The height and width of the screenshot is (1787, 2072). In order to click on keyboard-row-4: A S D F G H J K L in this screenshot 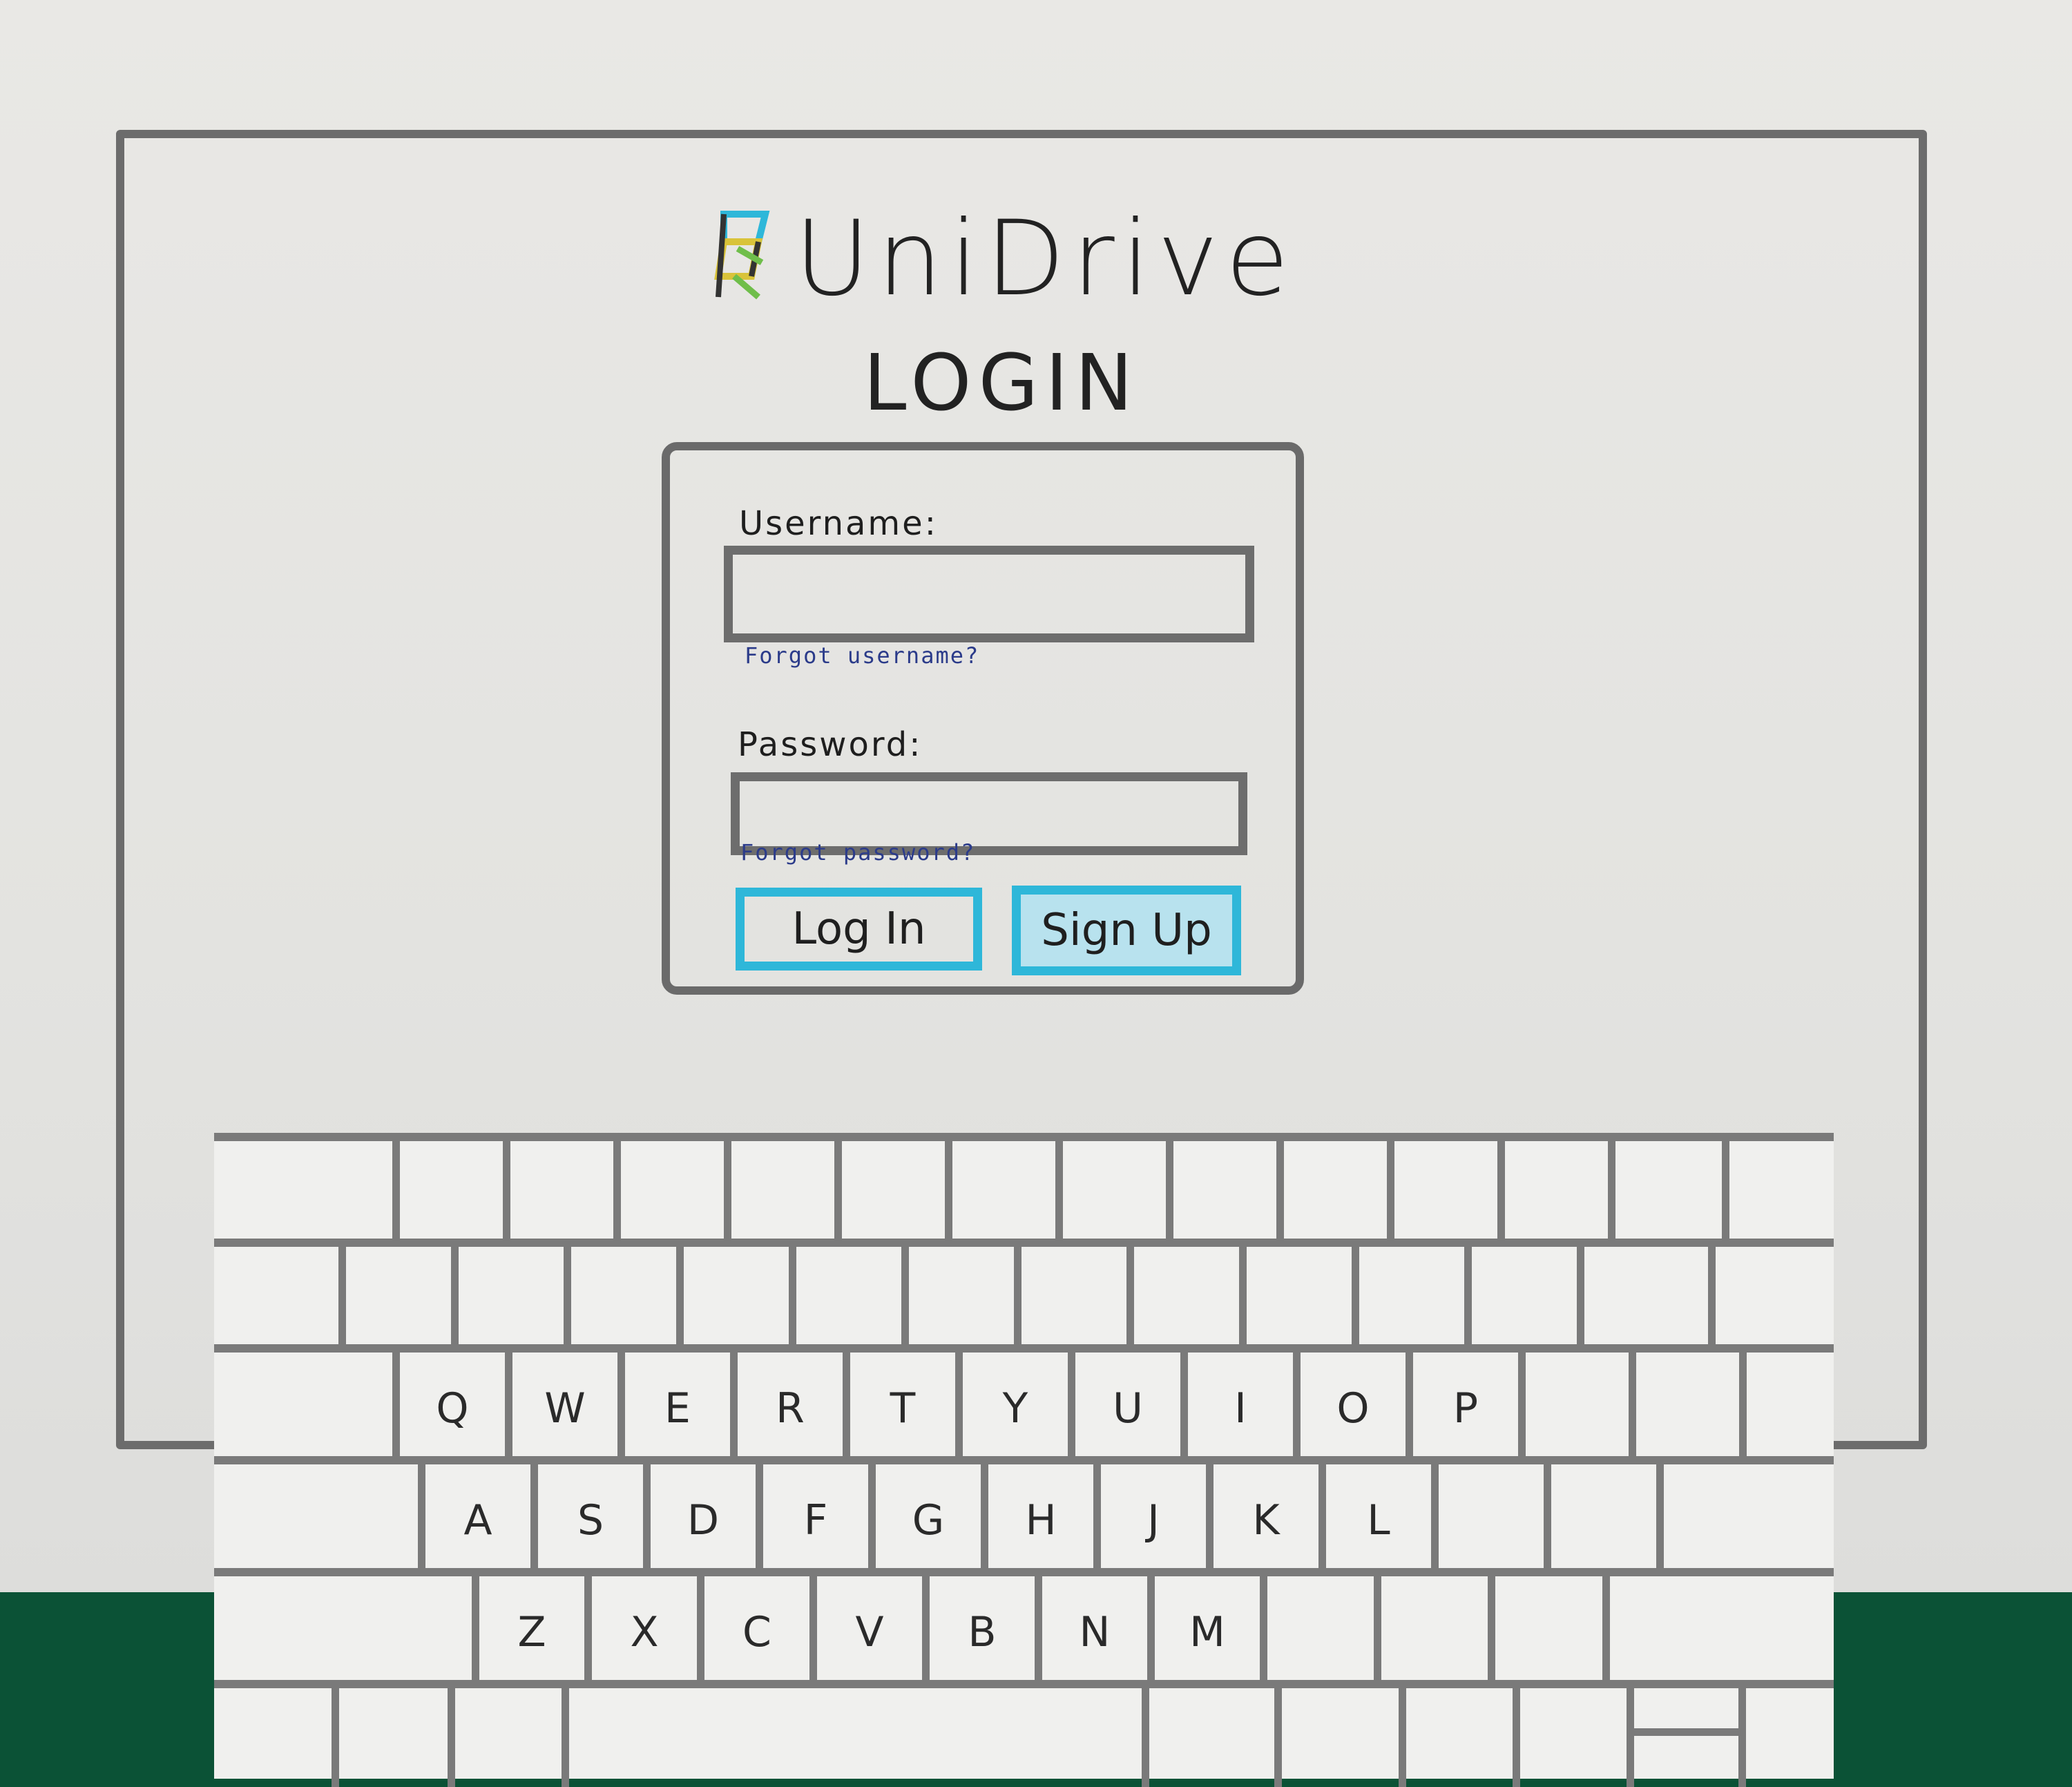, I will do `click(1024, 1516)`.